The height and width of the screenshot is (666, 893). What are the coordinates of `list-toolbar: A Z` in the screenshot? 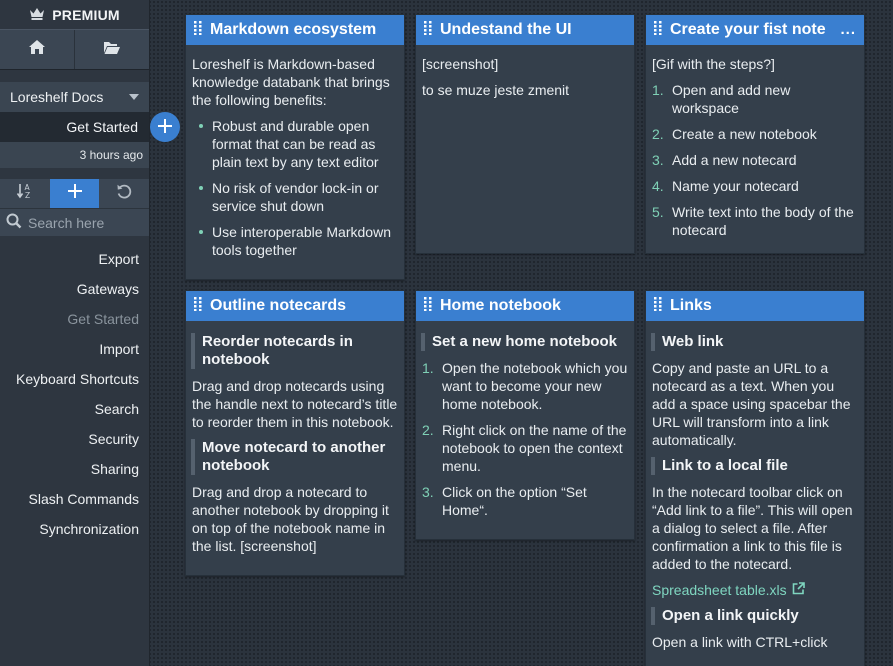 It's located at (74, 193).